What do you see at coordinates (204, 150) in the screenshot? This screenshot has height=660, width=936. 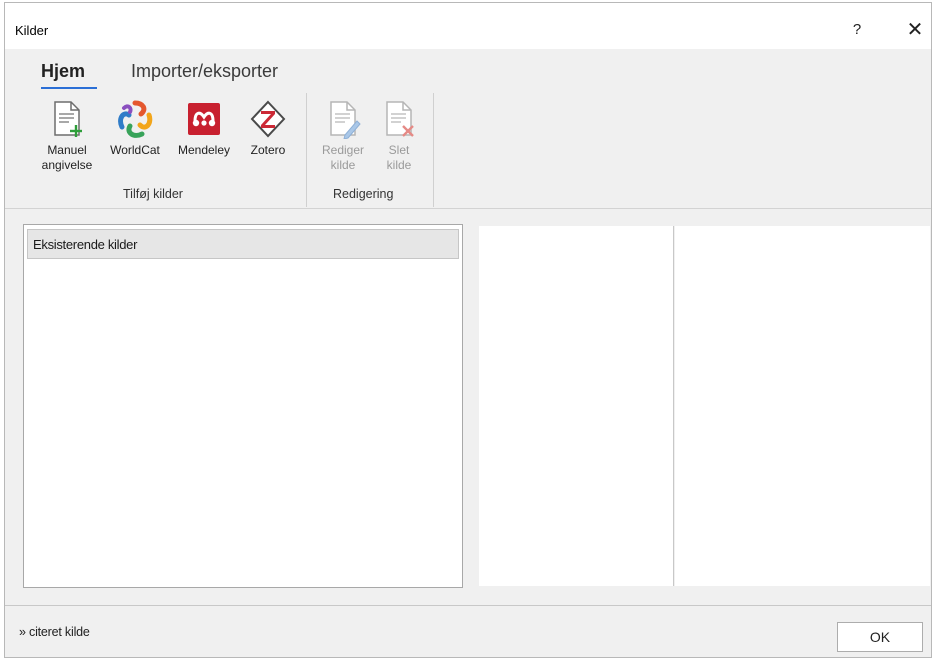 I see `mendeley-label: Mendeley` at bounding box center [204, 150].